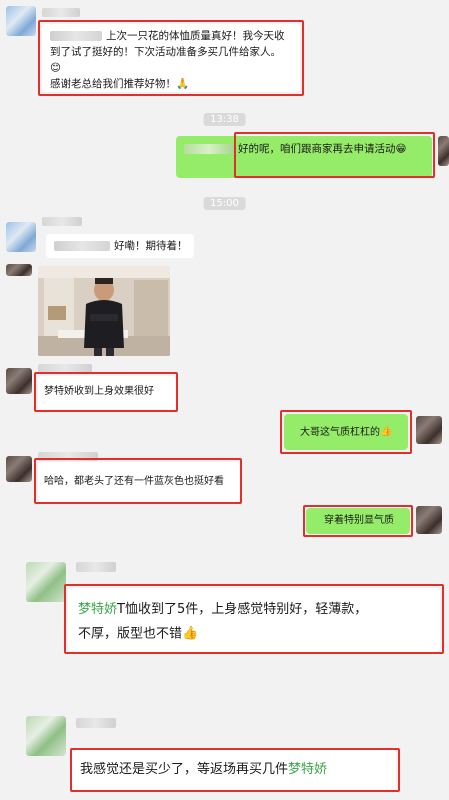 The width and height of the screenshot is (449, 800). Describe the element at coordinates (224, 119) in the screenshot. I see `timestamp: 13:38` at that location.